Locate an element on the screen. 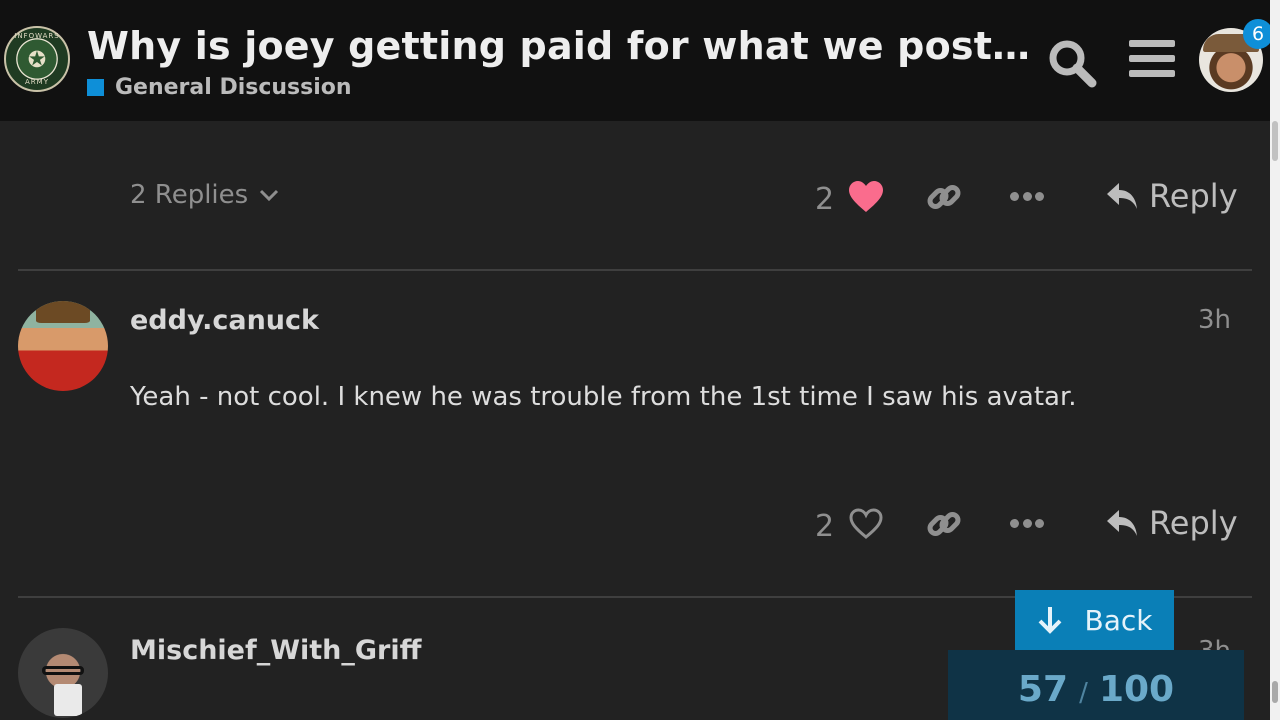  arrow-down-icon is located at coordinates (1049, 620).